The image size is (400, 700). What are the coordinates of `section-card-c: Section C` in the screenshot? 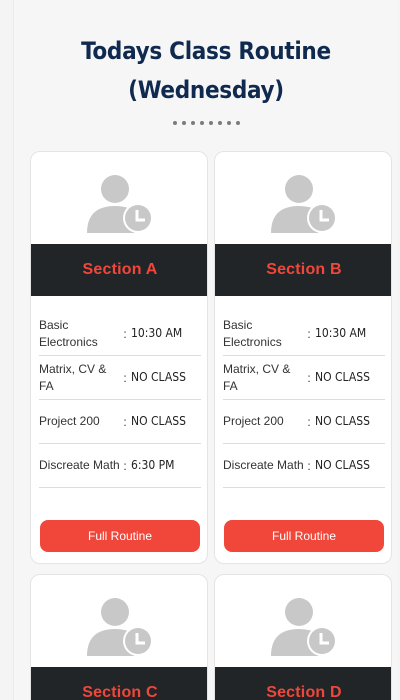 It's located at (119, 637).